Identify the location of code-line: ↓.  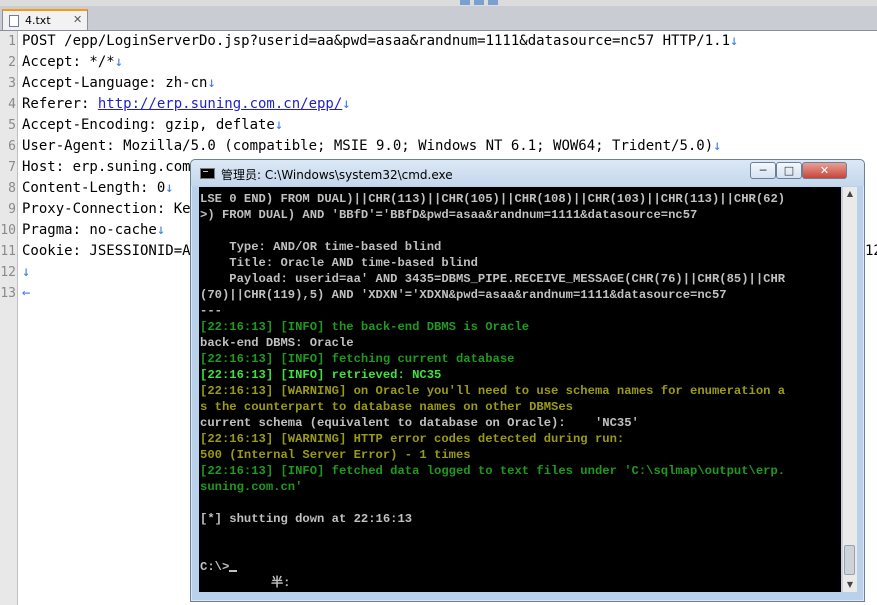
(26, 272).